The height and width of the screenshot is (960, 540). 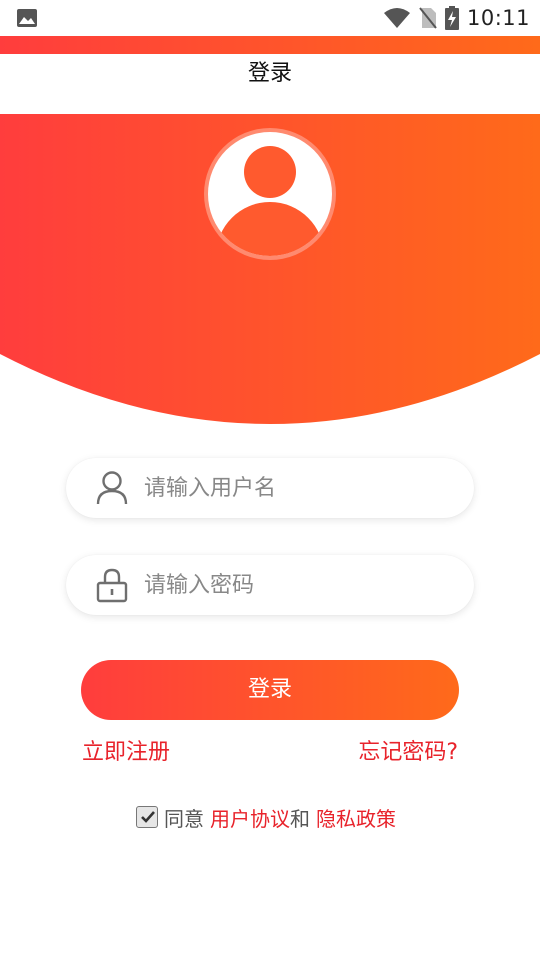 I want to click on login-button: 登录, so click(x=270, y=690).